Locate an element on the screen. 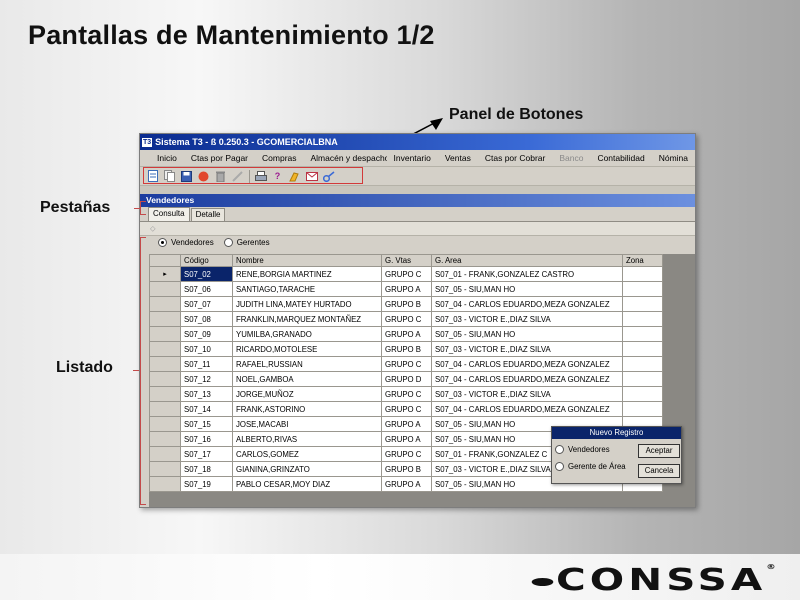 The height and width of the screenshot is (600, 800). column-nombre: Nombre is located at coordinates (307, 260).